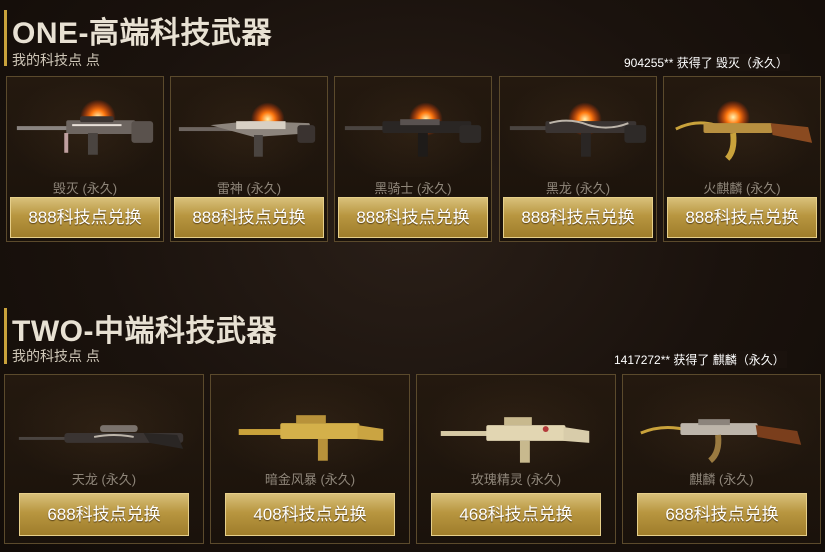 Image resolution: width=825 pixels, height=552 pixels. Describe the element at coordinates (142, 33) in the screenshot. I see `section-title: ONE-高端科技武器` at that location.